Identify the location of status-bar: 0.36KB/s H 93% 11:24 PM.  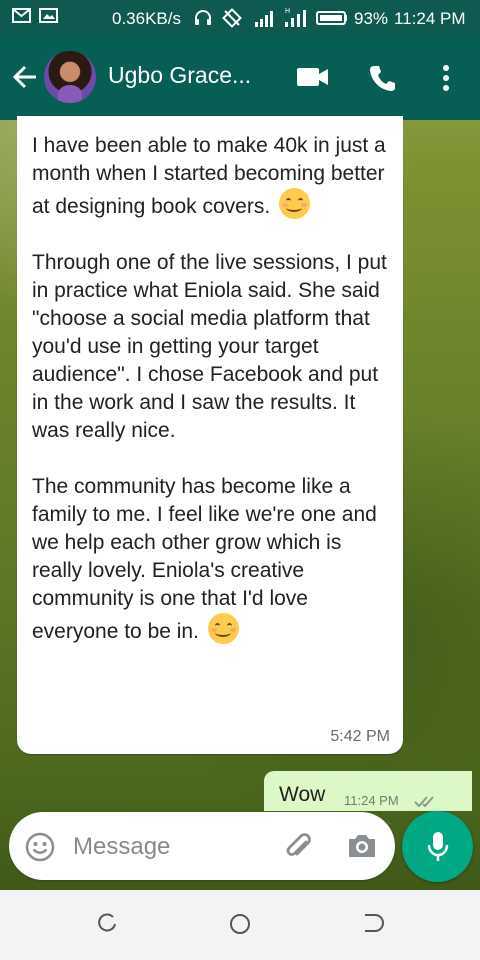
(240, 18).